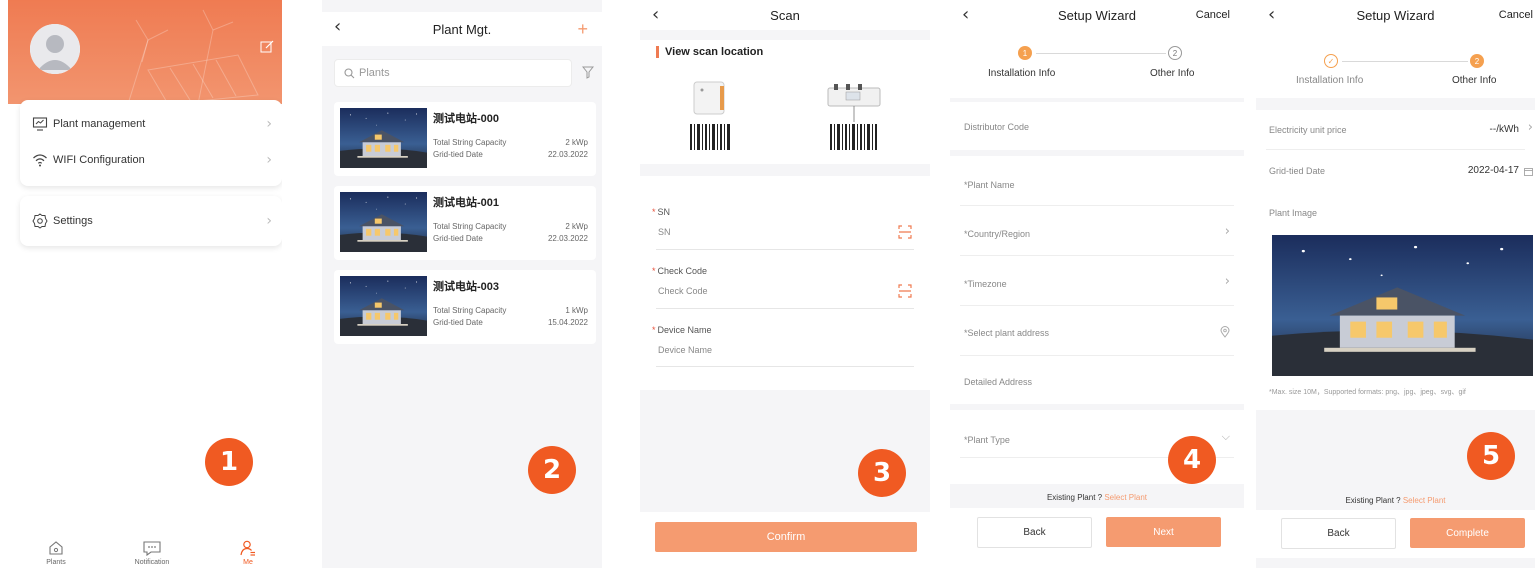 The width and height of the screenshot is (1535, 568). I want to click on field-label: *Select plant address, so click(1007, 333).